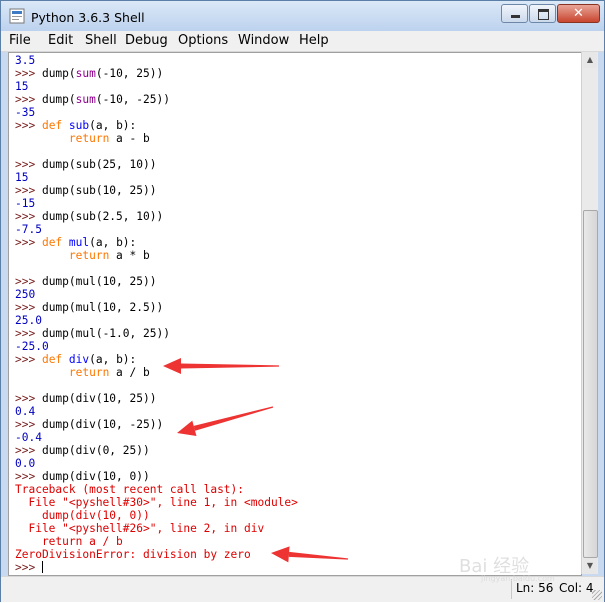 The height and width of the screenshot is (603, 605). I want to click on shell-line: 0.0, so click(25, 463).